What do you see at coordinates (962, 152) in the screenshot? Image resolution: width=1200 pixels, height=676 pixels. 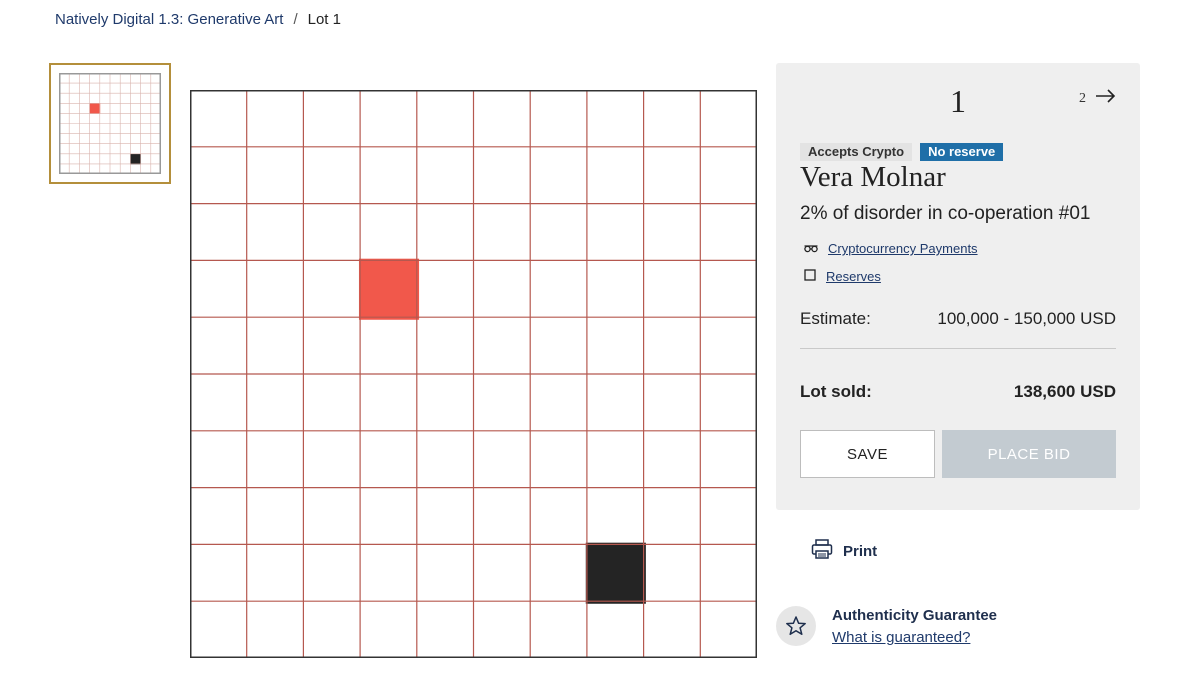 I see `no-reserve-badge: No reserve` at bounding box center [962, 152].